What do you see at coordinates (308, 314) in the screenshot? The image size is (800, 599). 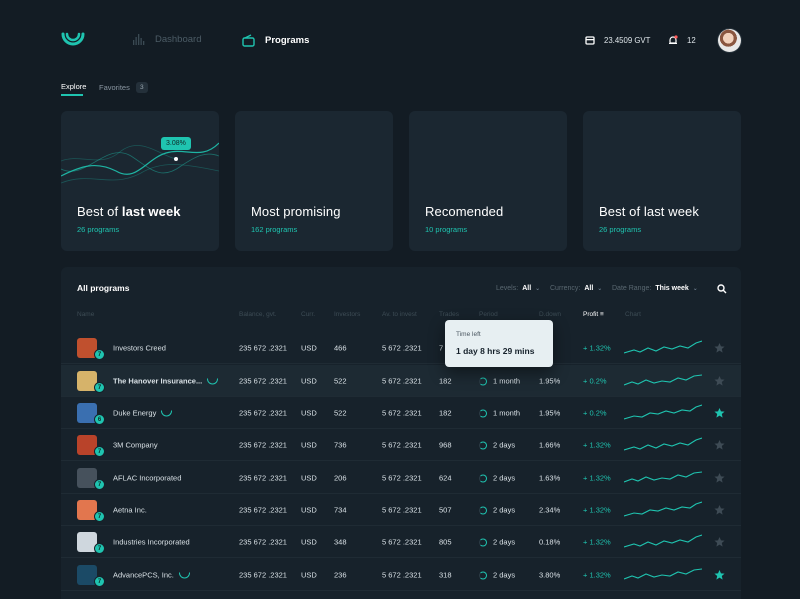 I see `col-currency: Curr.` at bounding box center [308, 314].